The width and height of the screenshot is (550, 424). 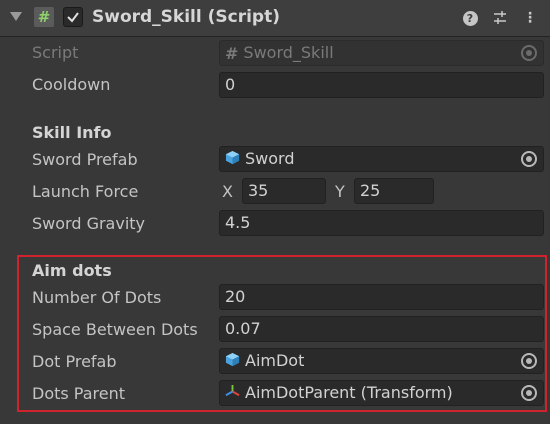 What do you see at coordinates (72, 132) in the screenshot?
I see `skill-info-header: Skill Info` at bounding box center [72, 132].